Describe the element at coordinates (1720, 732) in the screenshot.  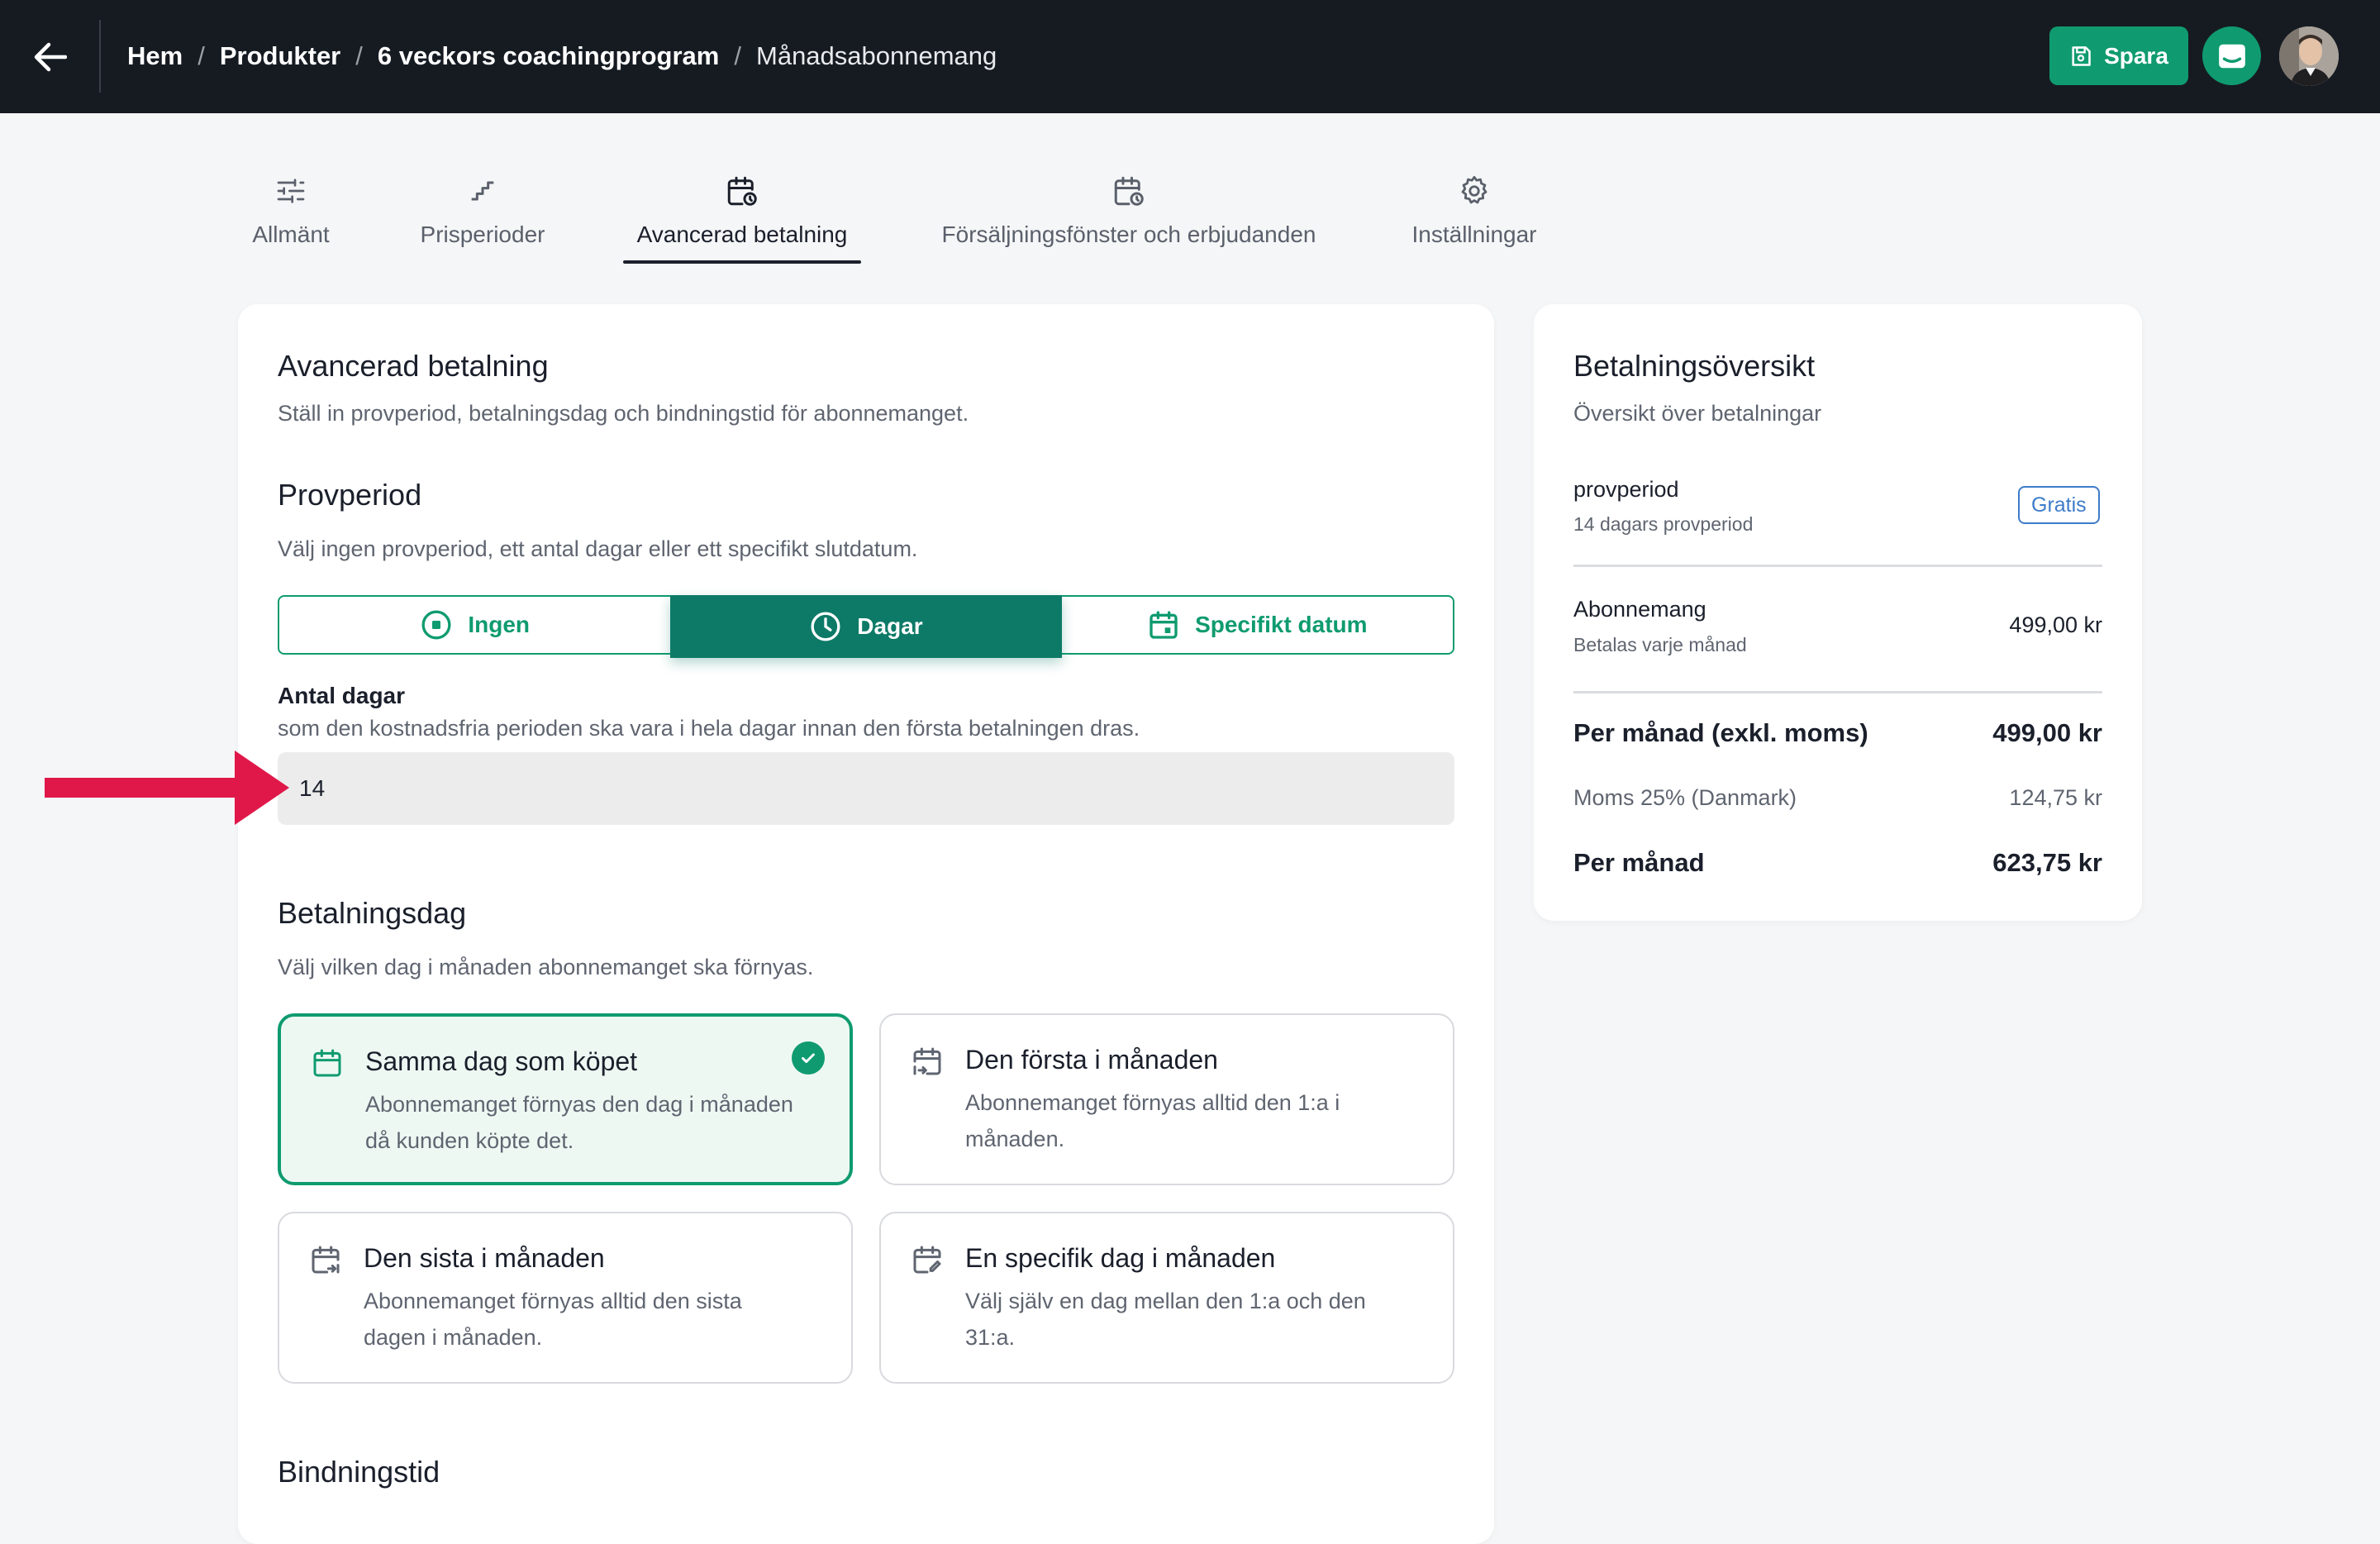
I see `excl-vat-label: Per månad (exkl. moms)` at that location.